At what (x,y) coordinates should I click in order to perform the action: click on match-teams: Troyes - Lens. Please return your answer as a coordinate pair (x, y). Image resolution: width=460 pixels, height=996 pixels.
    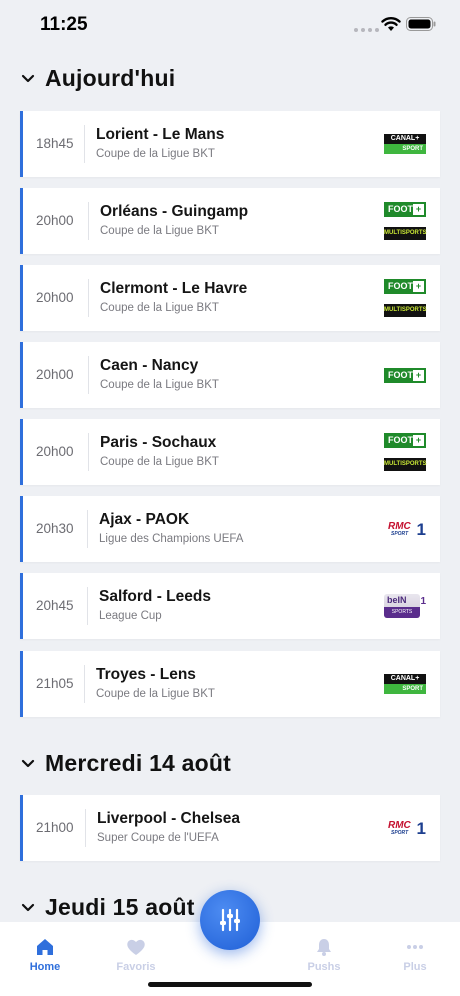
    Looking at the image, I should click on (146, 674).